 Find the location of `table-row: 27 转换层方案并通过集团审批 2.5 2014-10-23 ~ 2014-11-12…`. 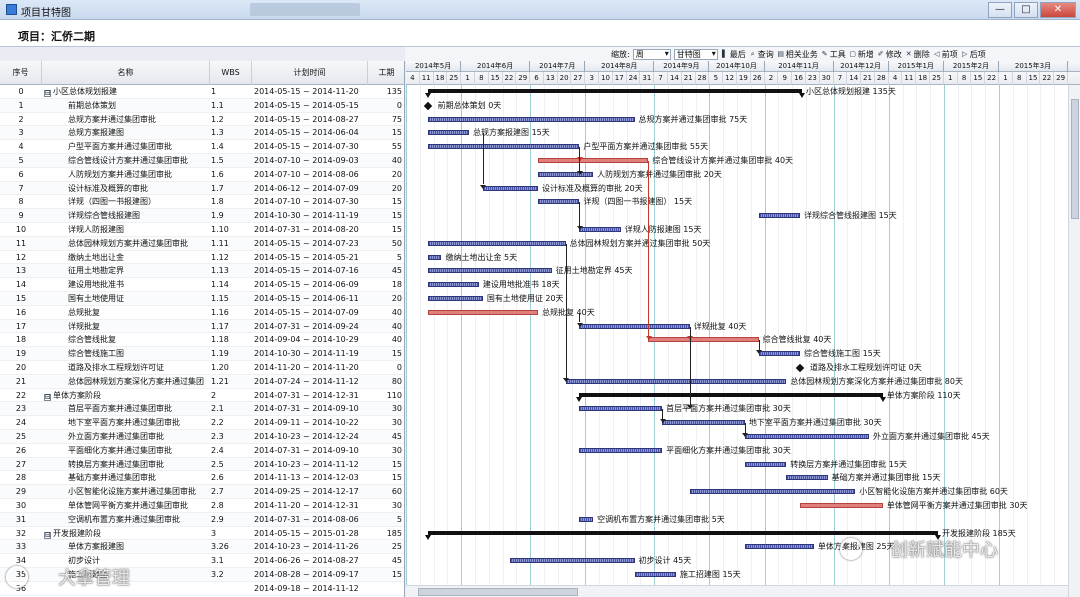

table-row: 27 转换层方案并通过集团审批 2.5 2014-10-23 ~ 2014-11-12… is located at coordinates (202, 464).